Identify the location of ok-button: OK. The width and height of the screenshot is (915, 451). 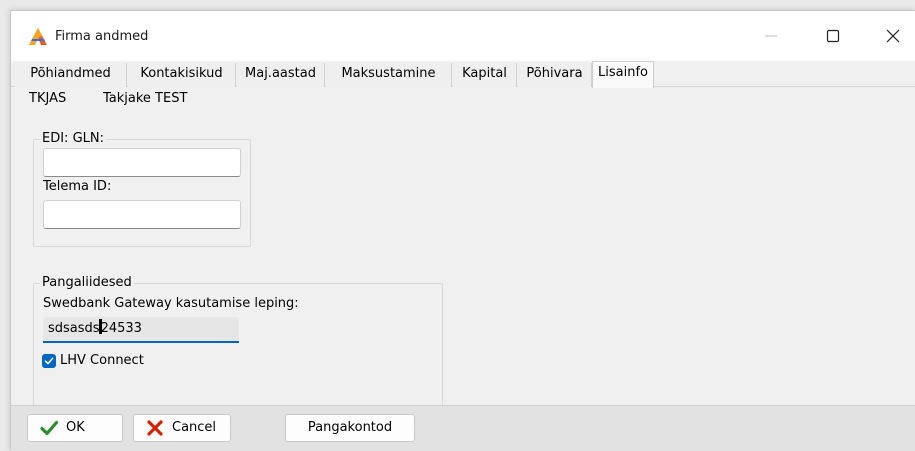
(75, 428).